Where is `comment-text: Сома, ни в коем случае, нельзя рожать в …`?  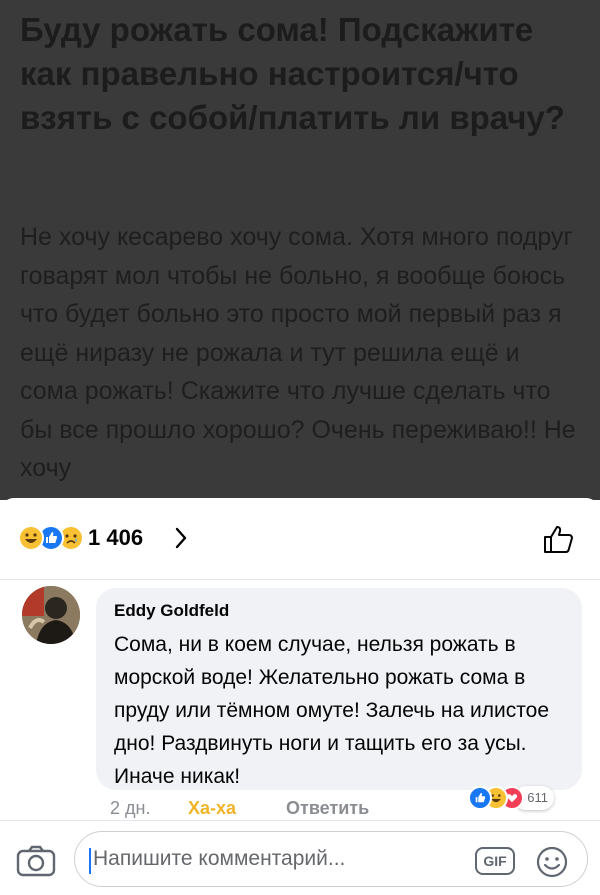 comment-text: Сома, ни в коем случае, нельзя рожать в … is located at coordinates (332, 710).